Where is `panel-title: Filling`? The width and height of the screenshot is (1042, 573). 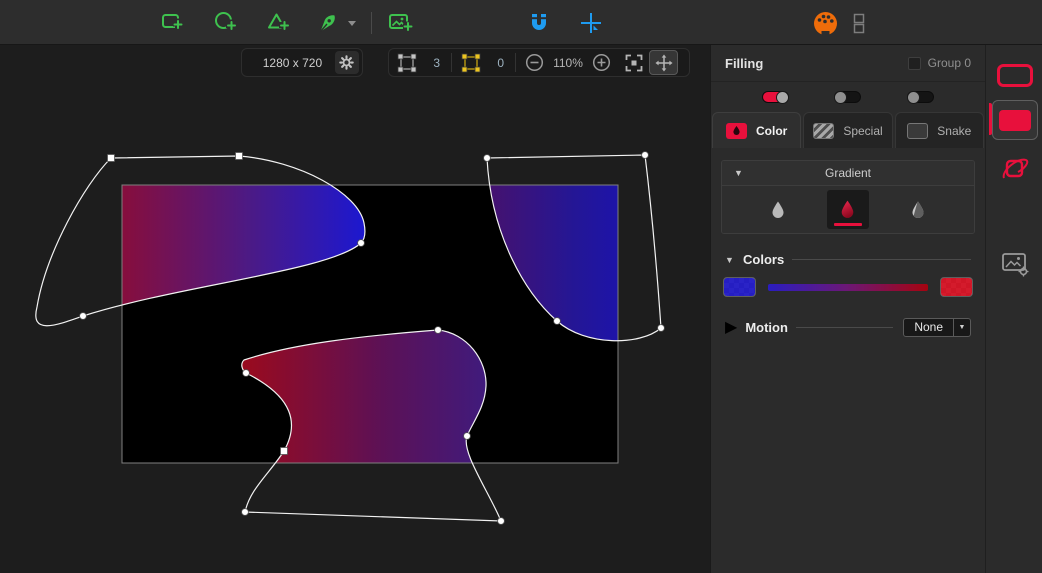
panel-title: Filling is located at coordinates (744, 63).